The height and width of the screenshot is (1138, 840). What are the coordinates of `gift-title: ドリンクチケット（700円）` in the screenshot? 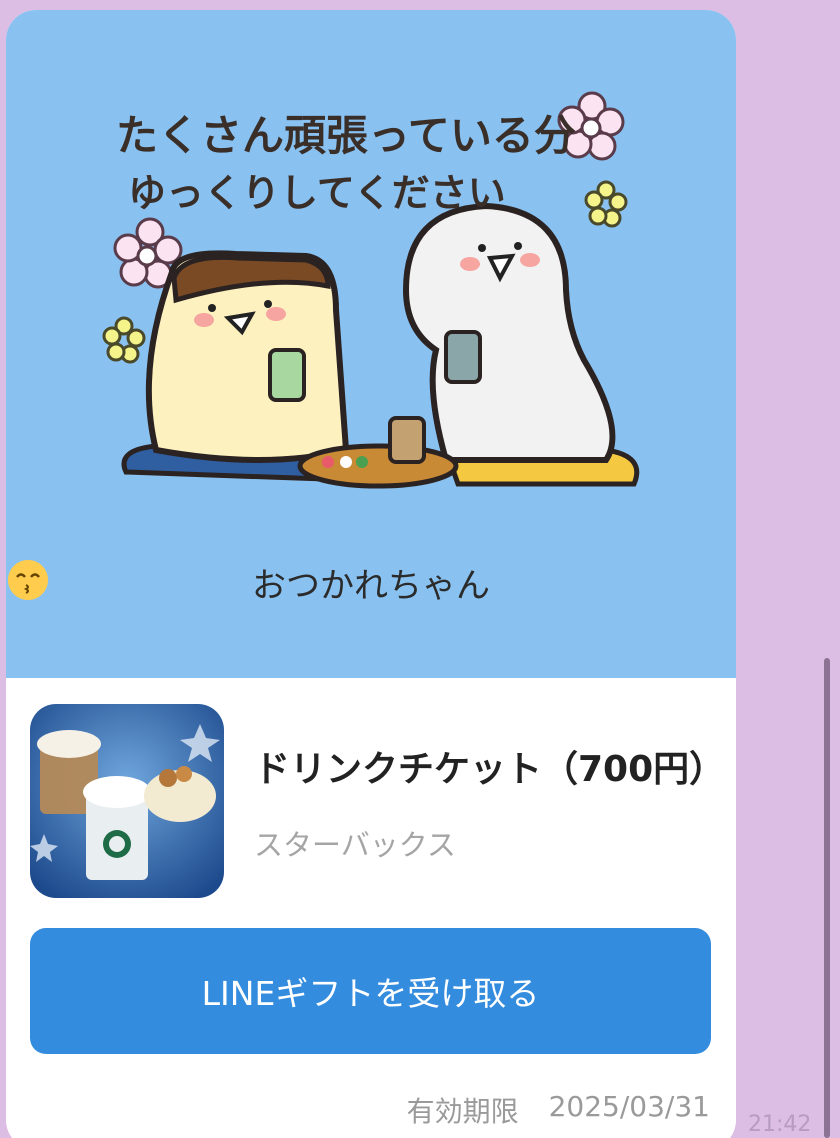 It's located at (490, 769).